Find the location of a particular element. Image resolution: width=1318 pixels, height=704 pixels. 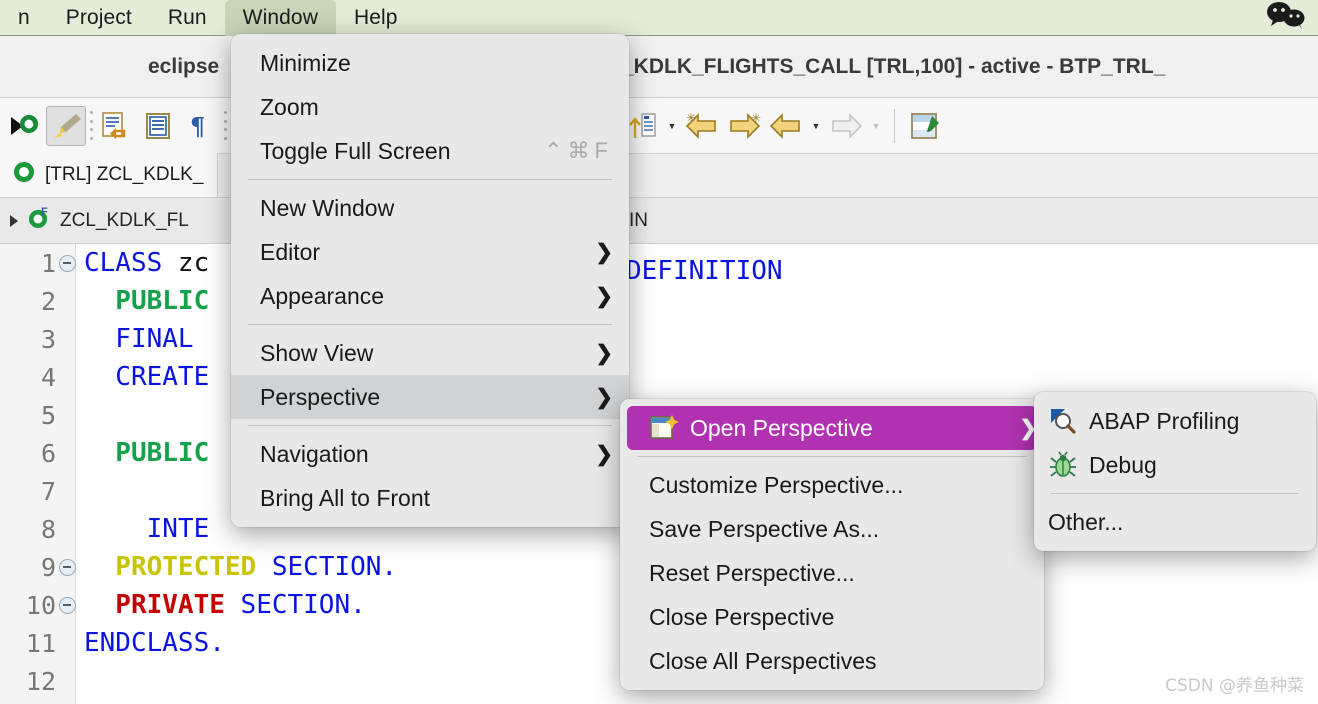

run-button is located at coordinates (24, 126).